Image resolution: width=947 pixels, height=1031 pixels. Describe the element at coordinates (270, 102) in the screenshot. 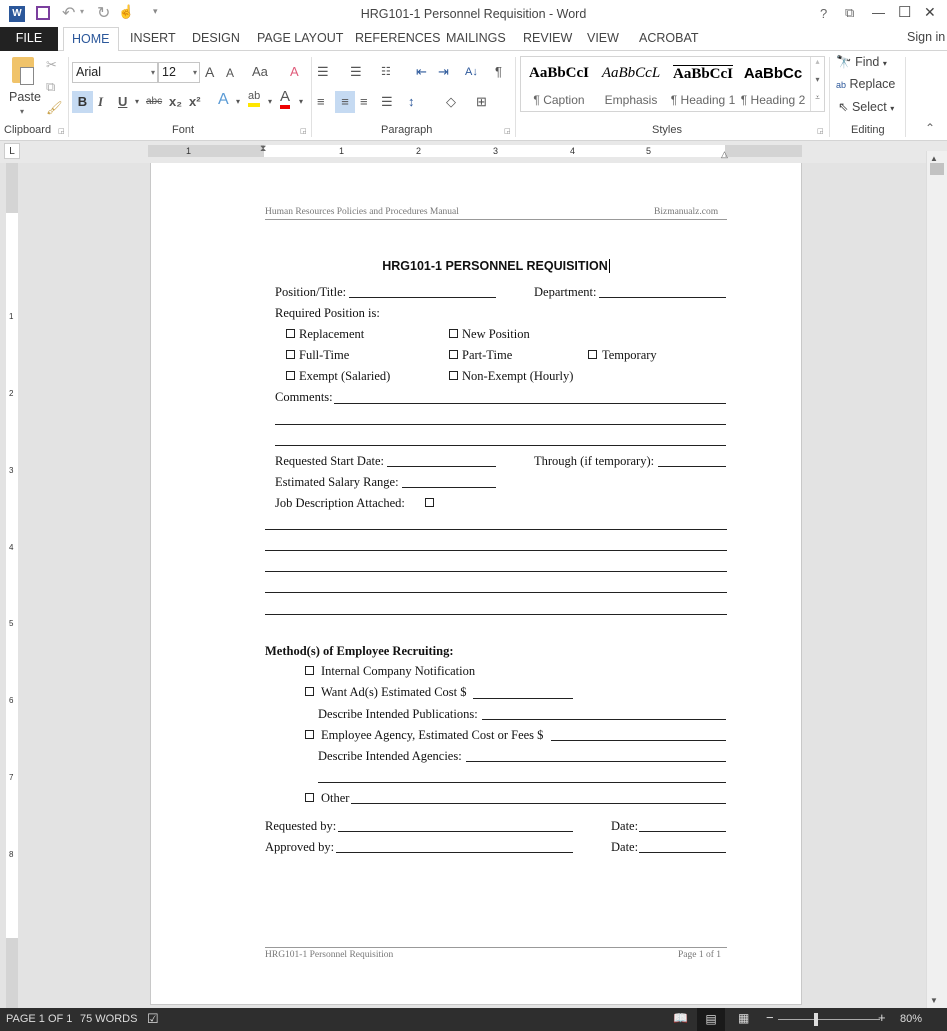

I see `highlight-dropdown: ▾` at that location.